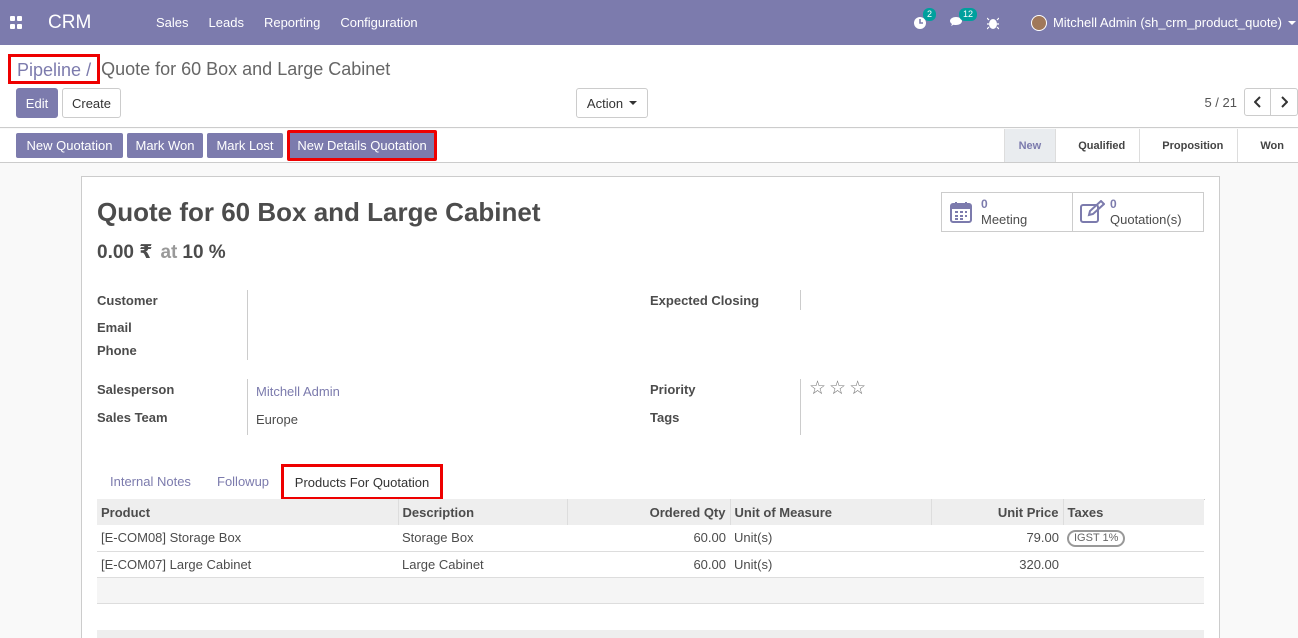  I want to click on stage-pipeline: New Qualified Proposition Won, so click(1150, 145).